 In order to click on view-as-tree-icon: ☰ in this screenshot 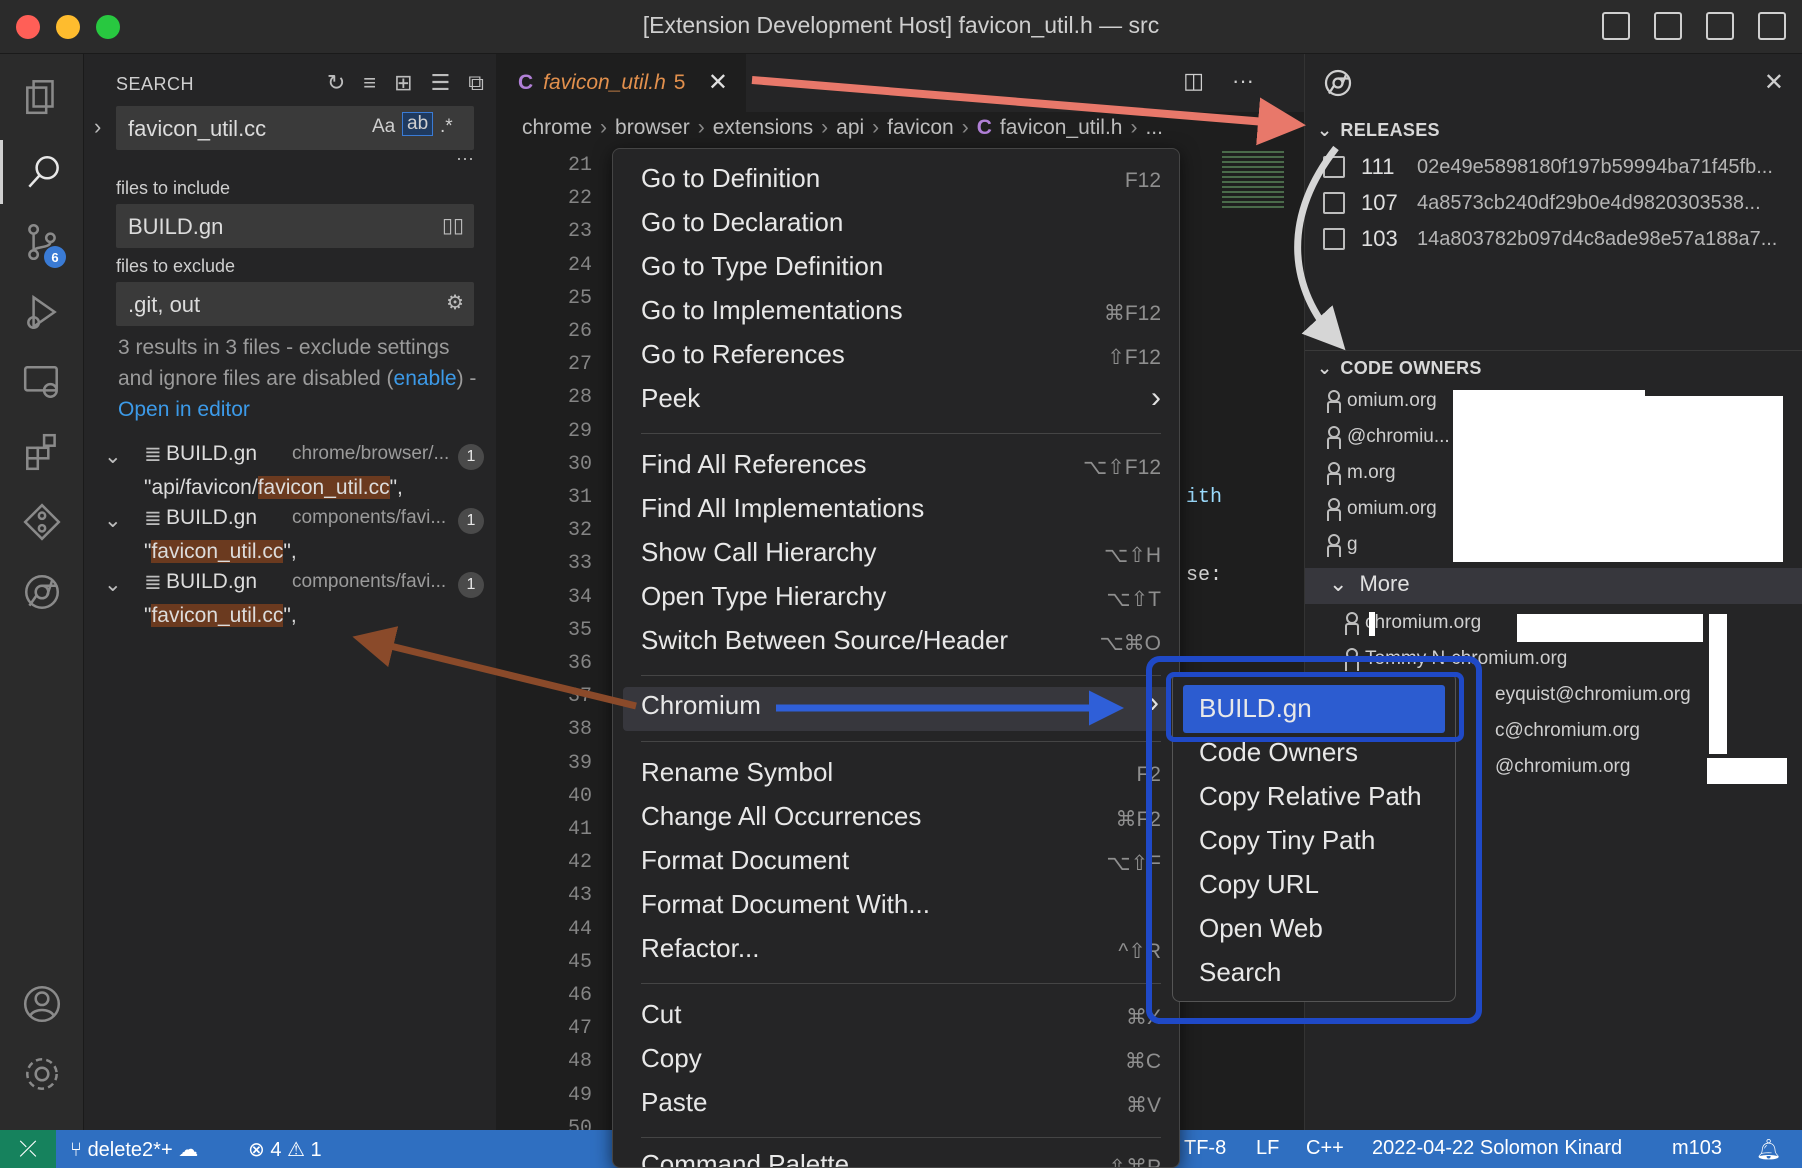, I will do `click(441, 83)`.